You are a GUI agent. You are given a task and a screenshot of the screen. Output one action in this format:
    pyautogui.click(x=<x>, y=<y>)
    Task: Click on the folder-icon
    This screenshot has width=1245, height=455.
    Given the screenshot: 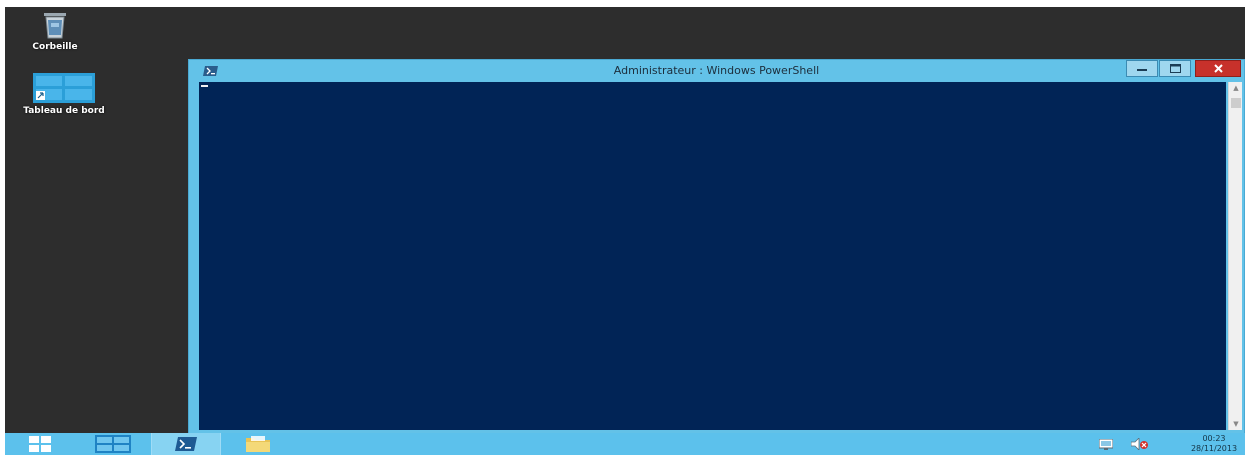 What is the action you would take?
    pyautogui.click(x=258, y=444)
    